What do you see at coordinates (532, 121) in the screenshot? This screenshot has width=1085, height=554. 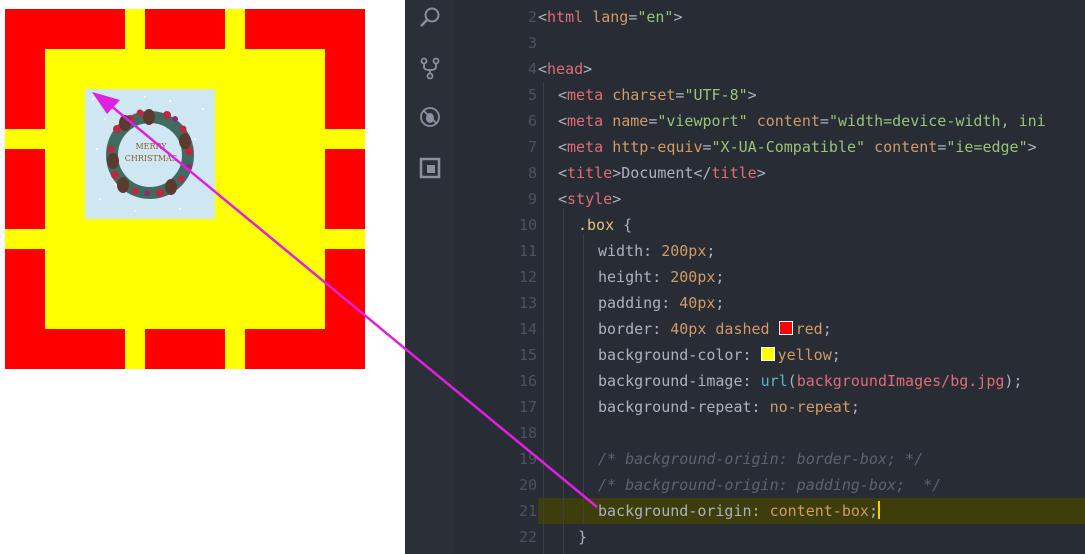 I see `line-number: 6` at bounding box center [532, 121].